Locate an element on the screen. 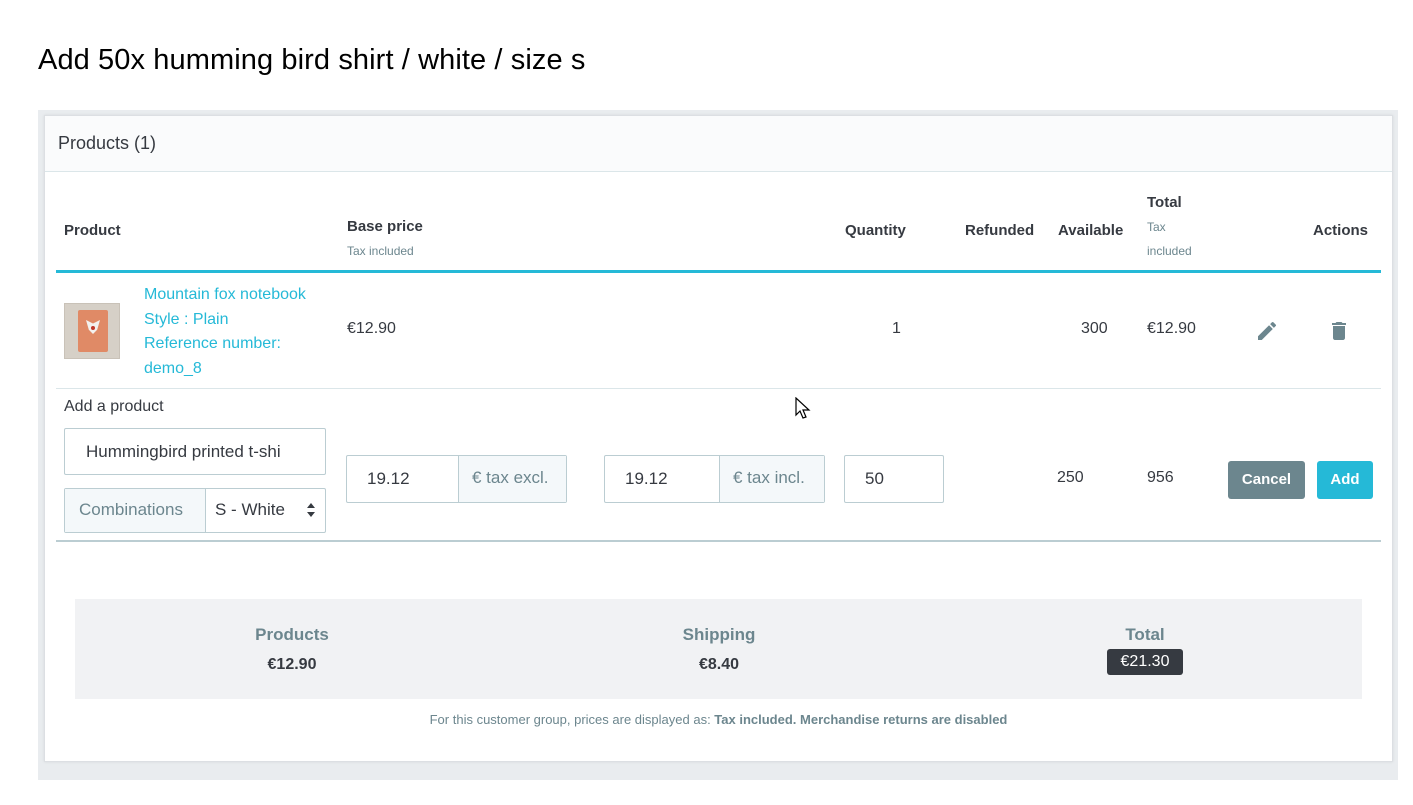 The width and height of the screenshot is (1413, 805). fox-graphic is located at coordinates (93, 327).